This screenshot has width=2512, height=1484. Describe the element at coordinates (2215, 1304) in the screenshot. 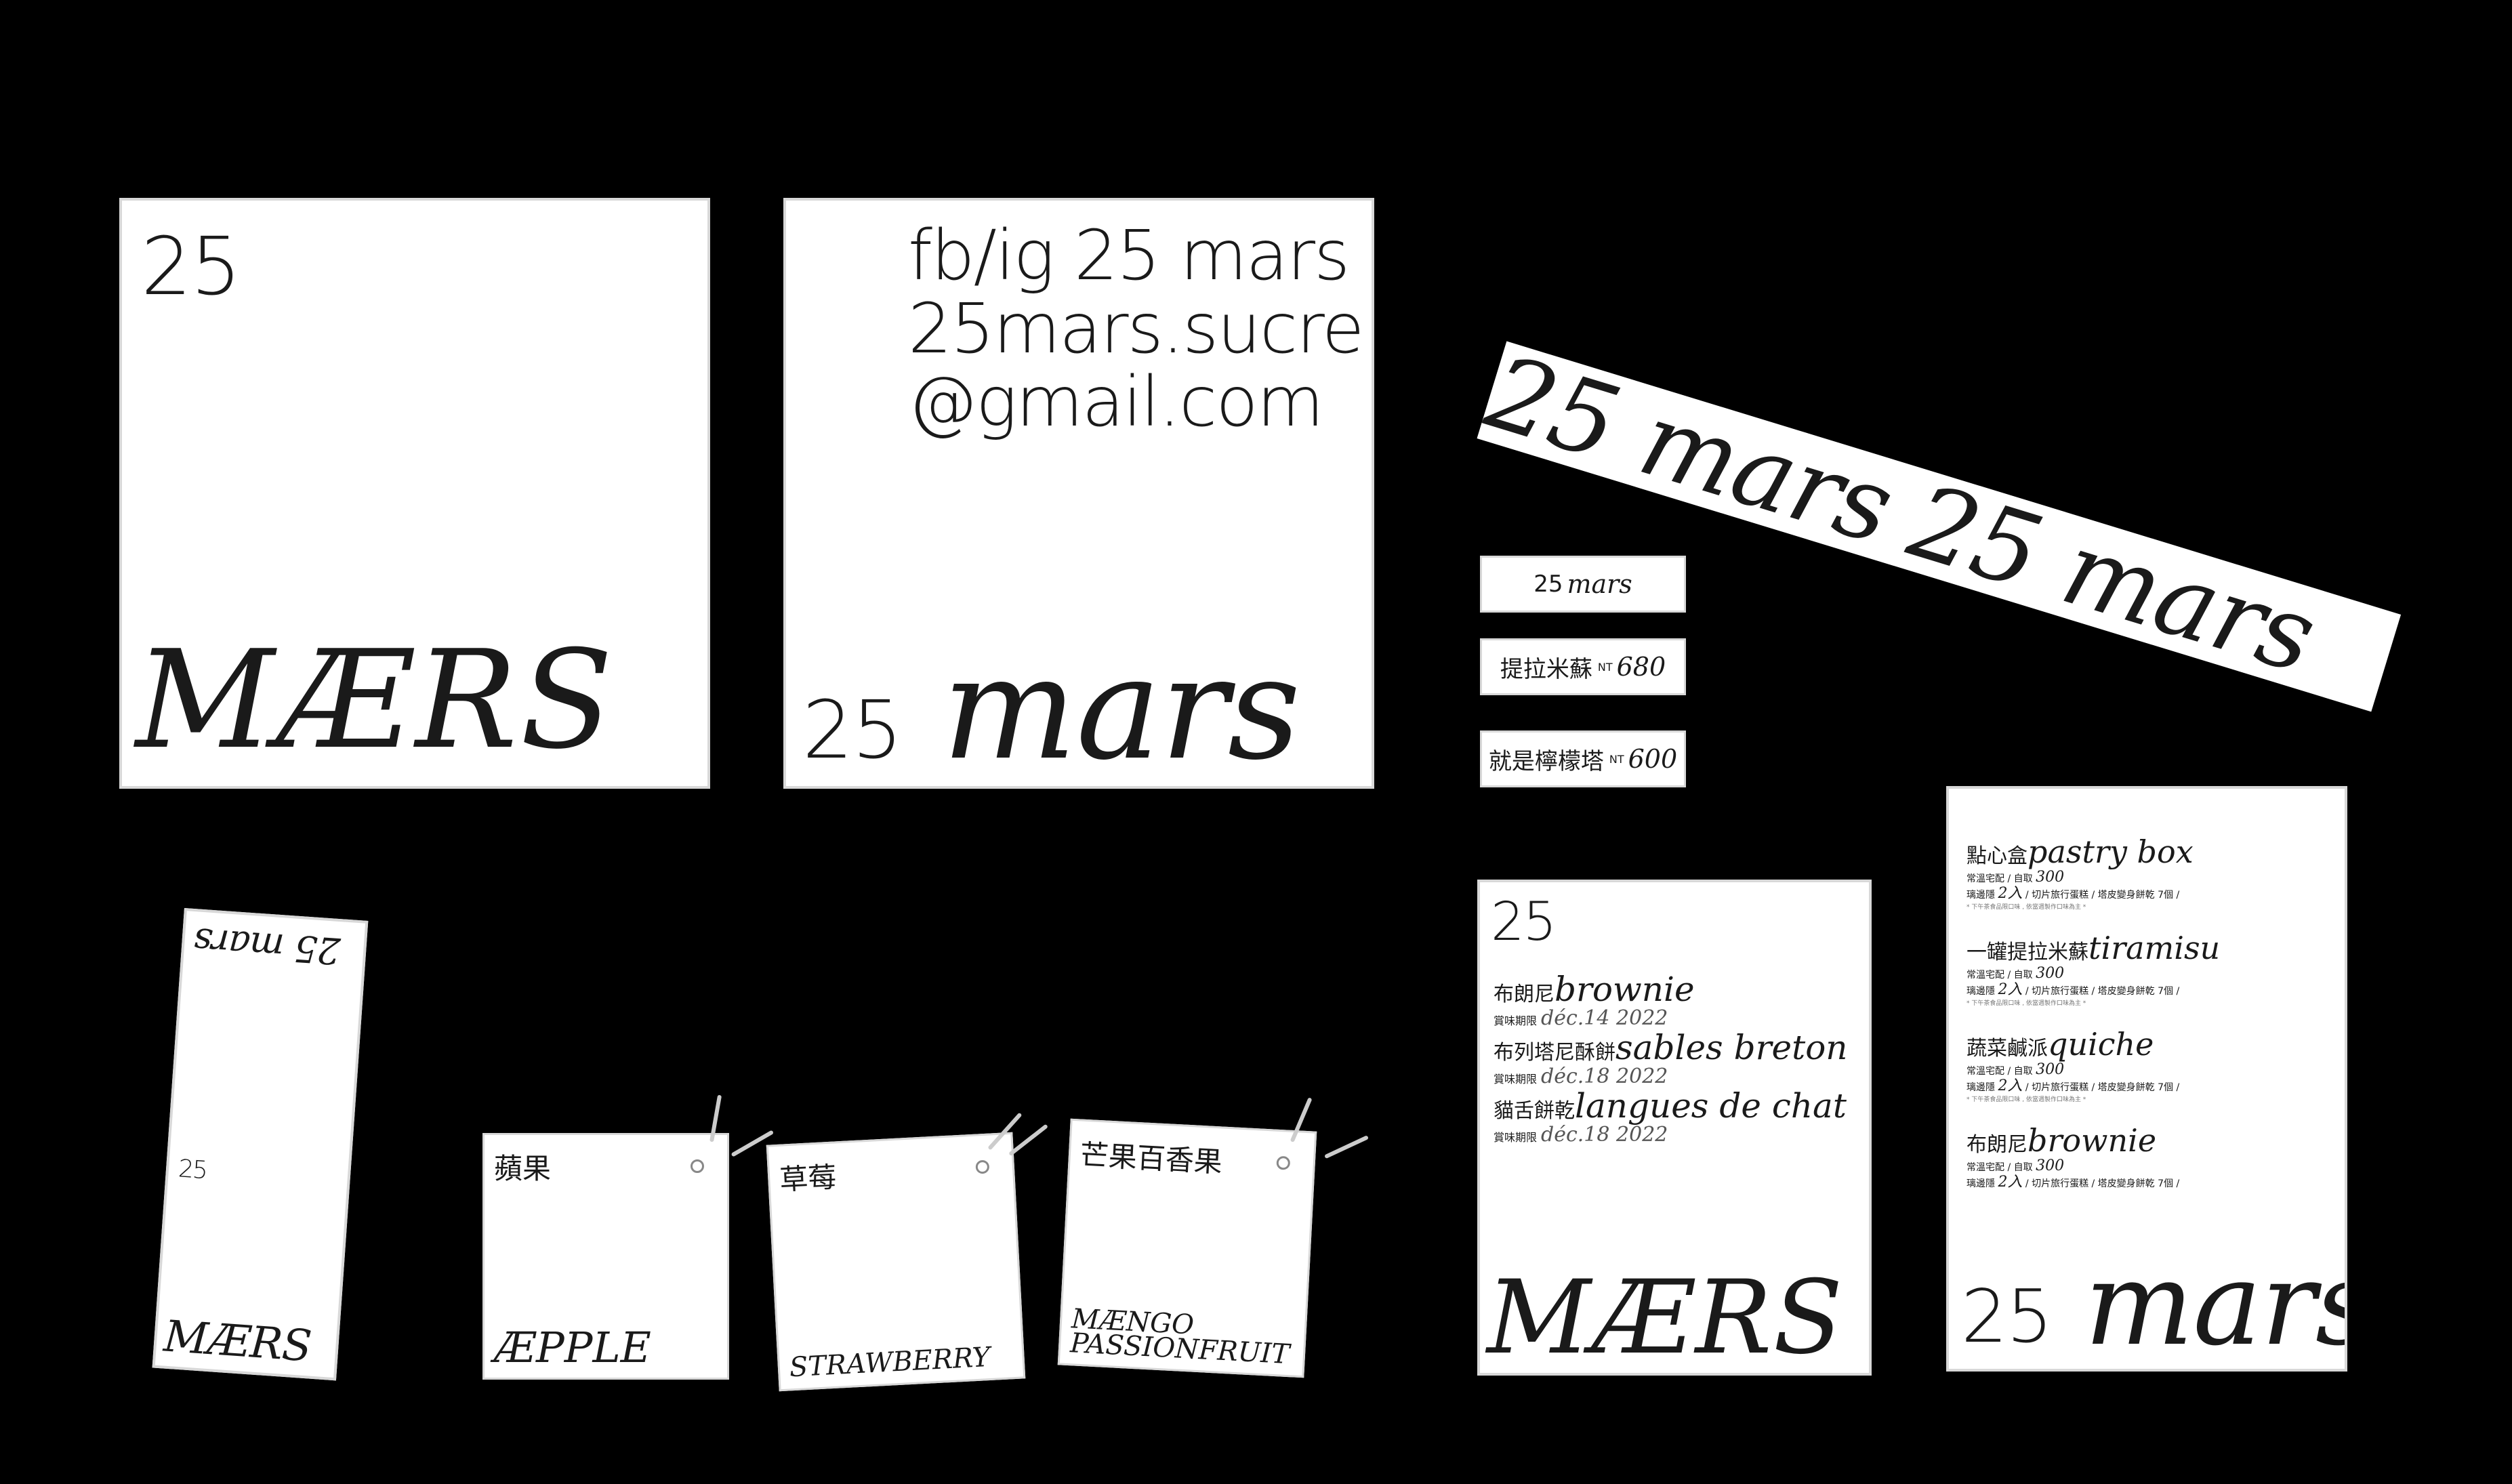

I see `pastry-brand-word: mars` at that location.